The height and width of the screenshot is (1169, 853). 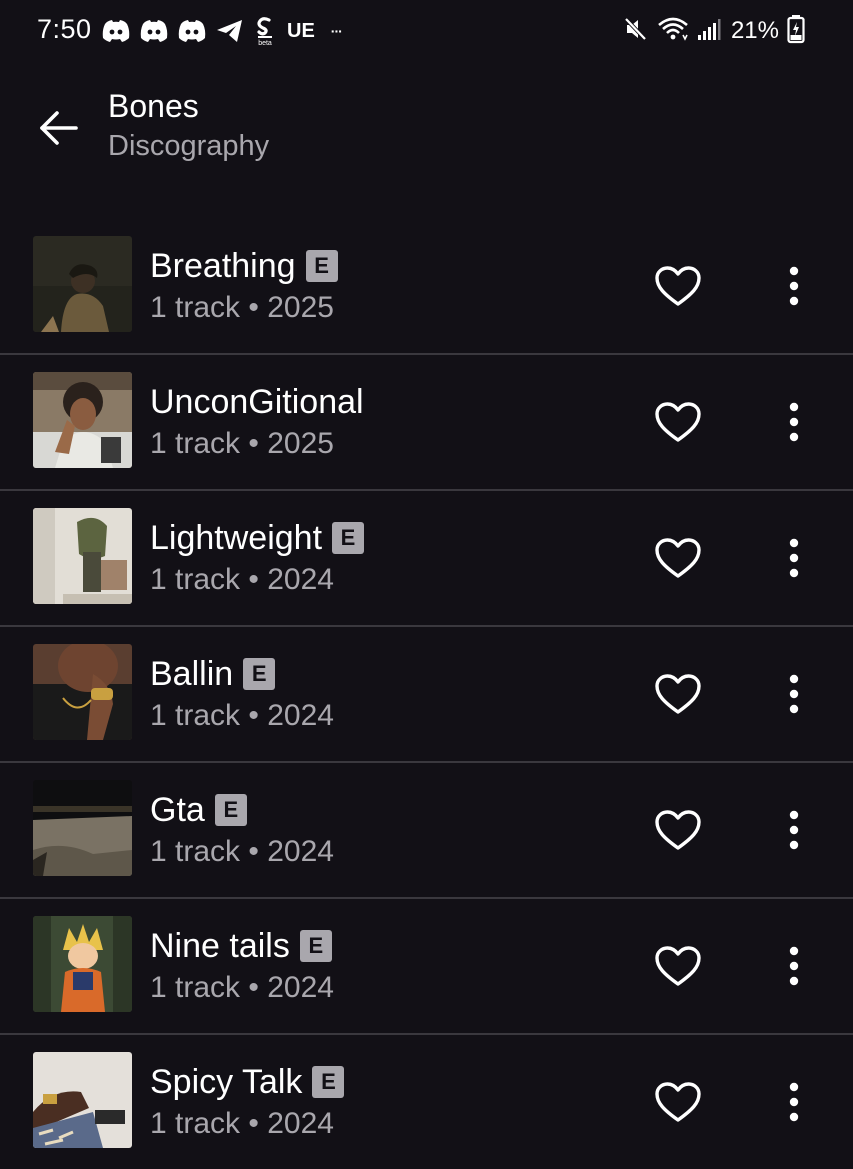 What do you see at coordinates (177, 809) in the screenshot?
I see `release-title: Gta` at bounding box center [177, 809].